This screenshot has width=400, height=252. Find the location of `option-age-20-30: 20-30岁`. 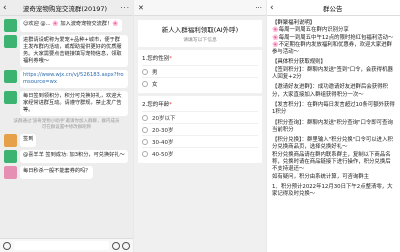

option-age-20-30: 20-30岁 is located at coordinates (200, 129).